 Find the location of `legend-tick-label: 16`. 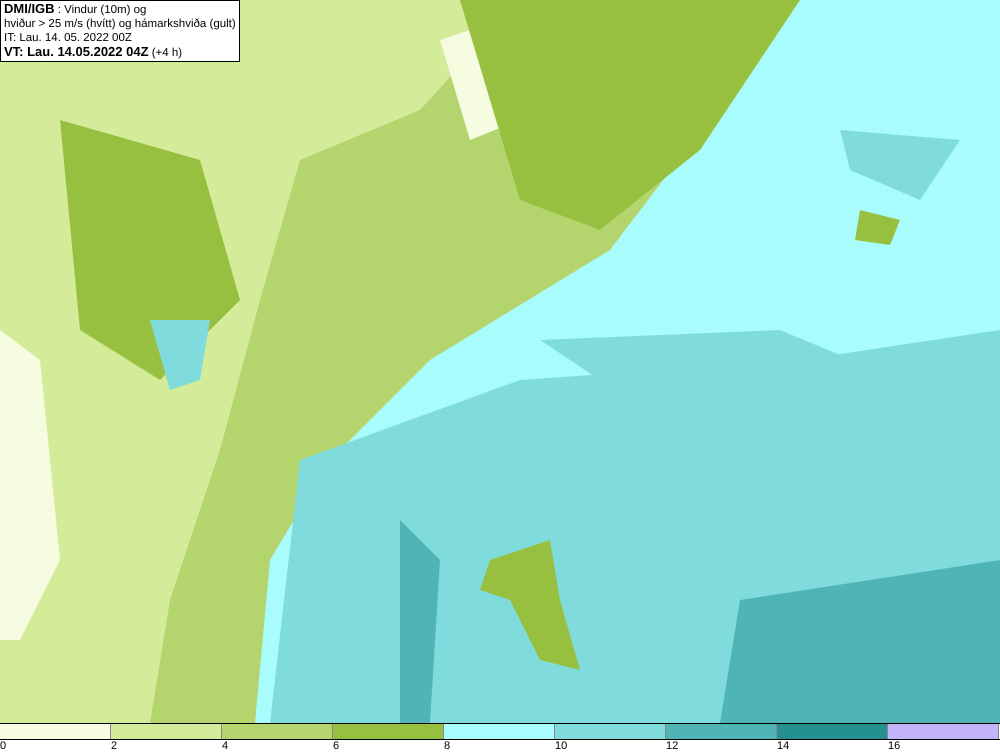

legend-tick-label: 16 is located at coordinates (894, 746).